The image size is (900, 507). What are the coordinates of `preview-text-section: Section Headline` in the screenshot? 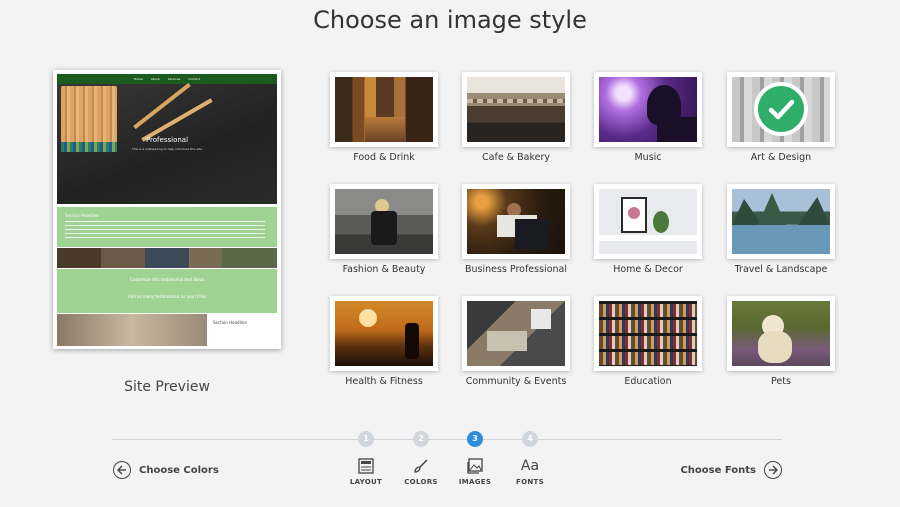 It's located at (167, 227).